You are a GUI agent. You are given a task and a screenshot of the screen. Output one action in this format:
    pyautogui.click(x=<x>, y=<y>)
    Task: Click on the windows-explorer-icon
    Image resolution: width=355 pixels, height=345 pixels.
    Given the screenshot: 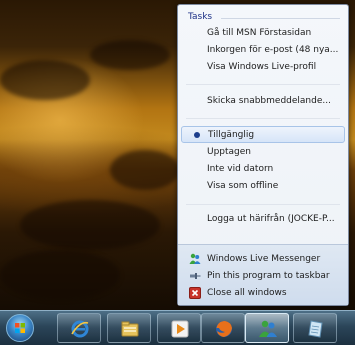 What is the action you would take?
    pyautogui.click(x=130, y=329)
    